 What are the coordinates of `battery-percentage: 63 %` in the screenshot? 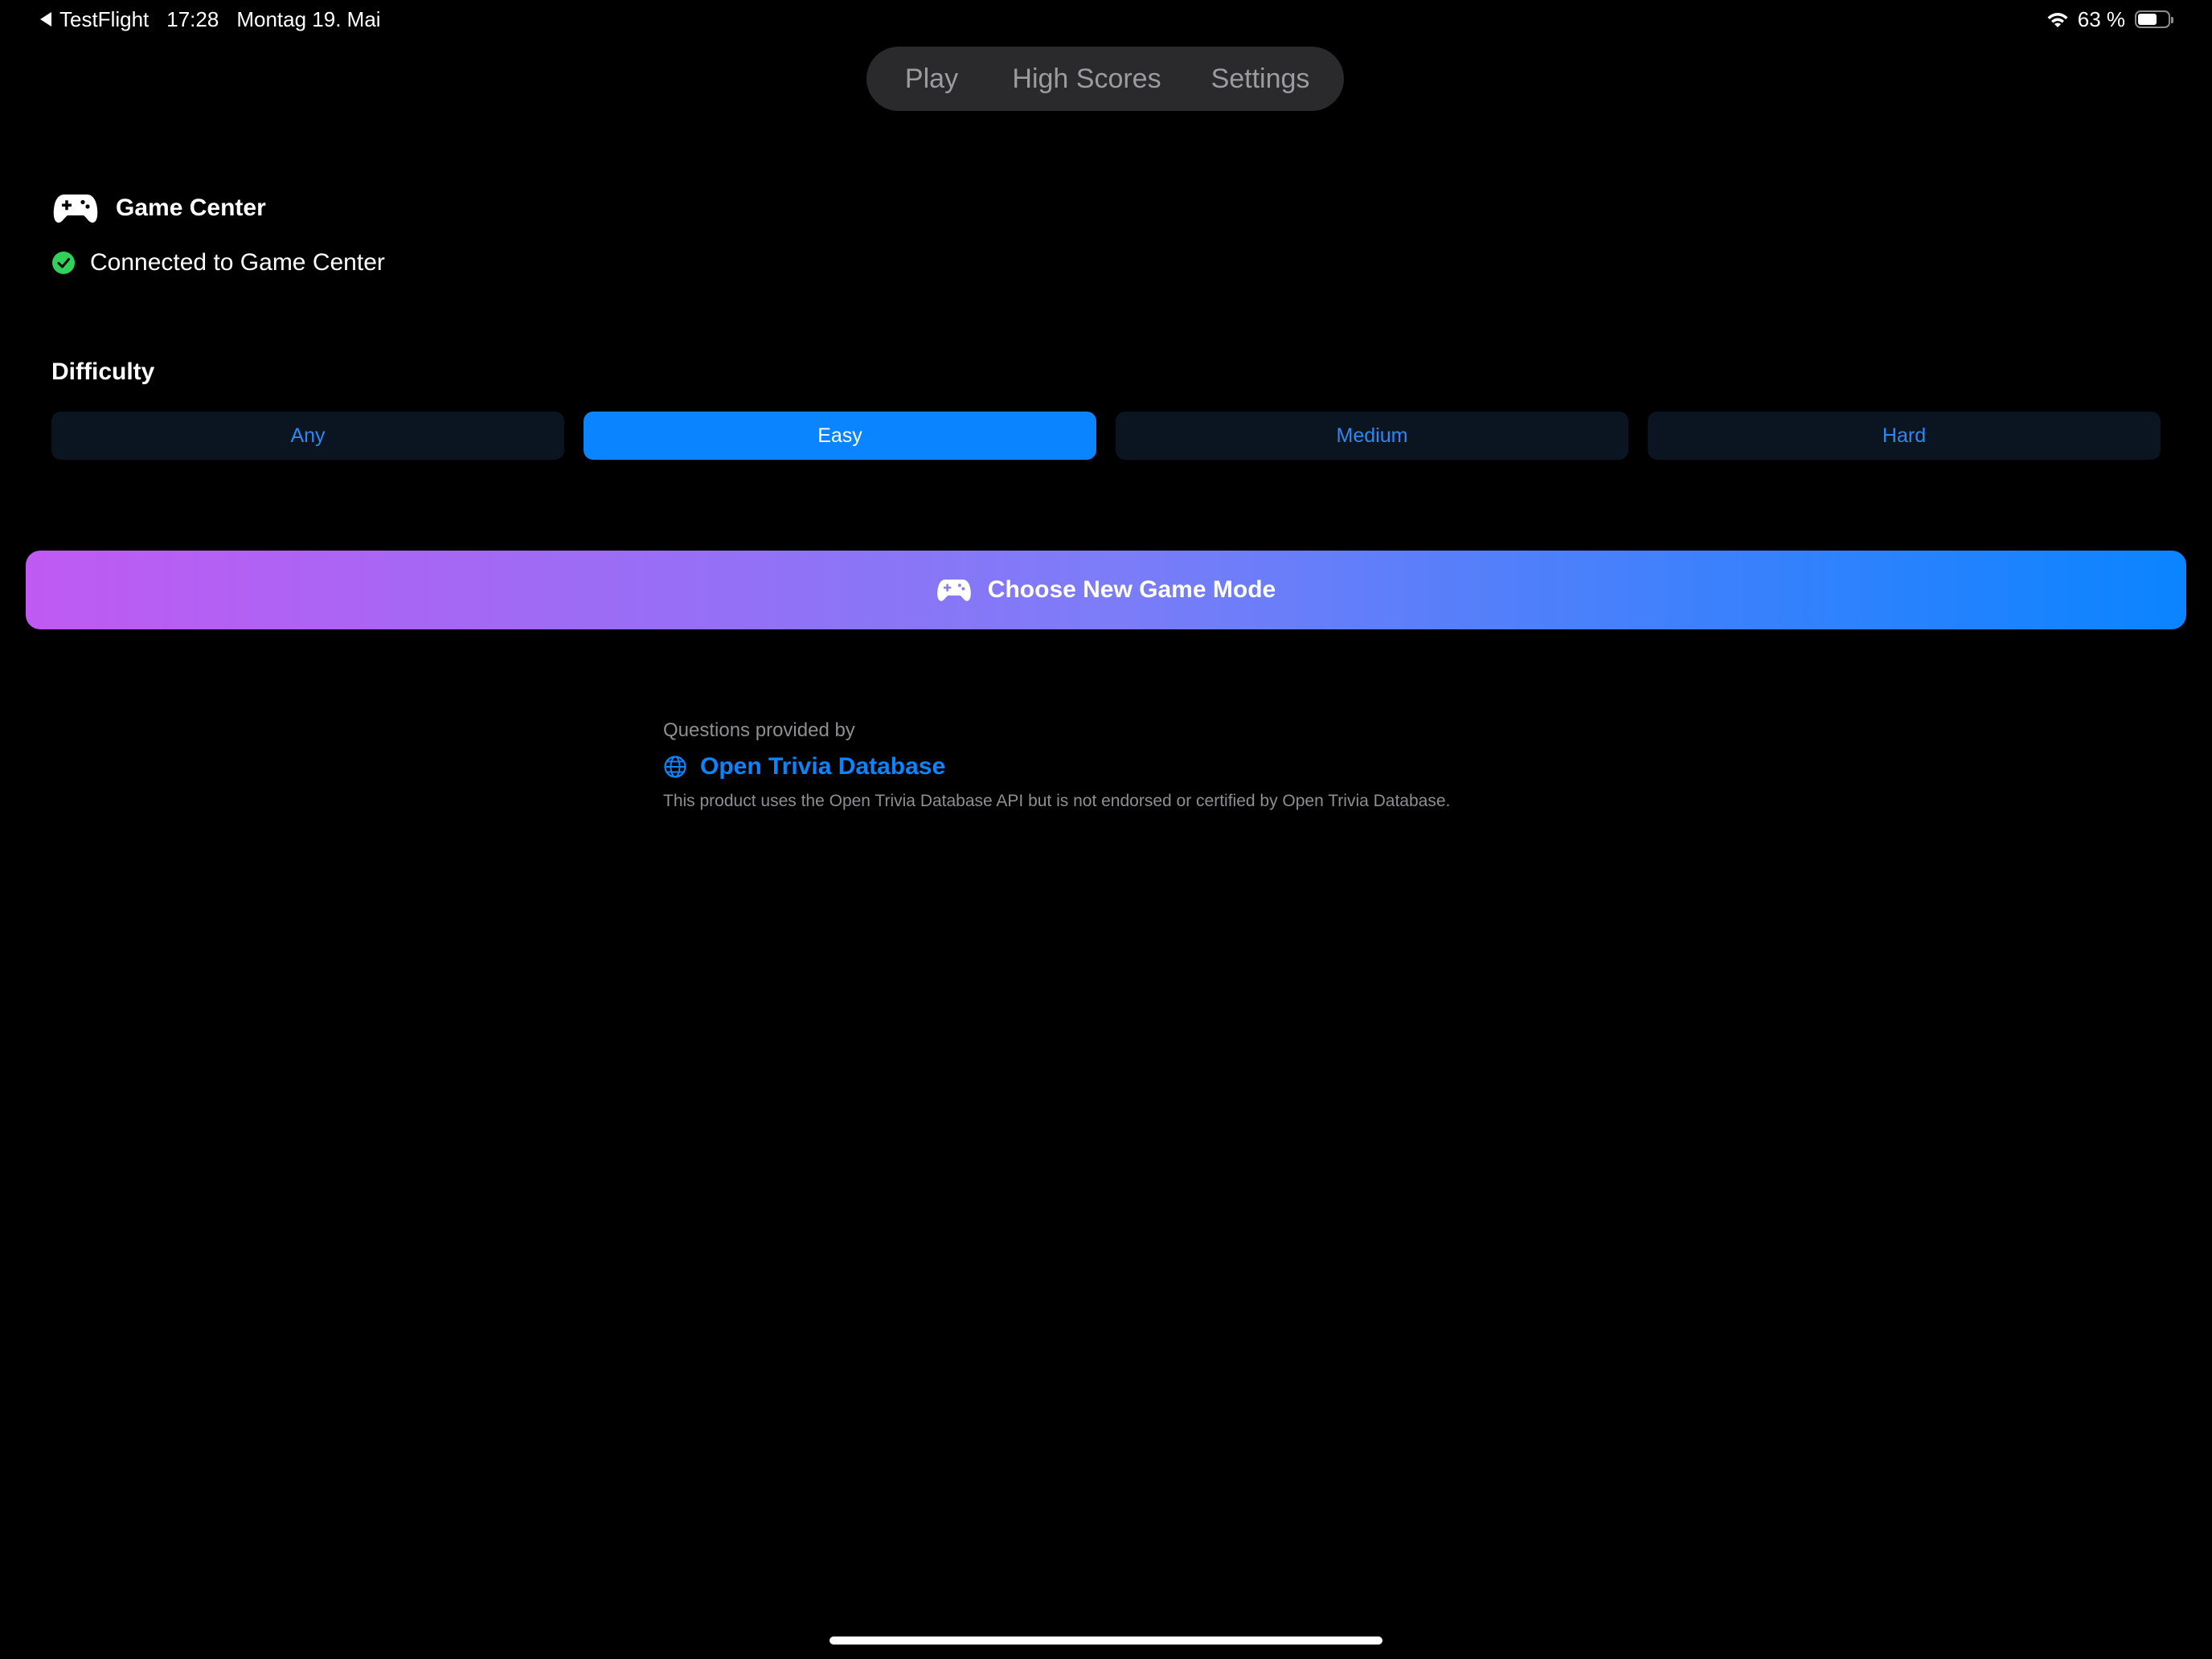 It's located at (2101, 19).